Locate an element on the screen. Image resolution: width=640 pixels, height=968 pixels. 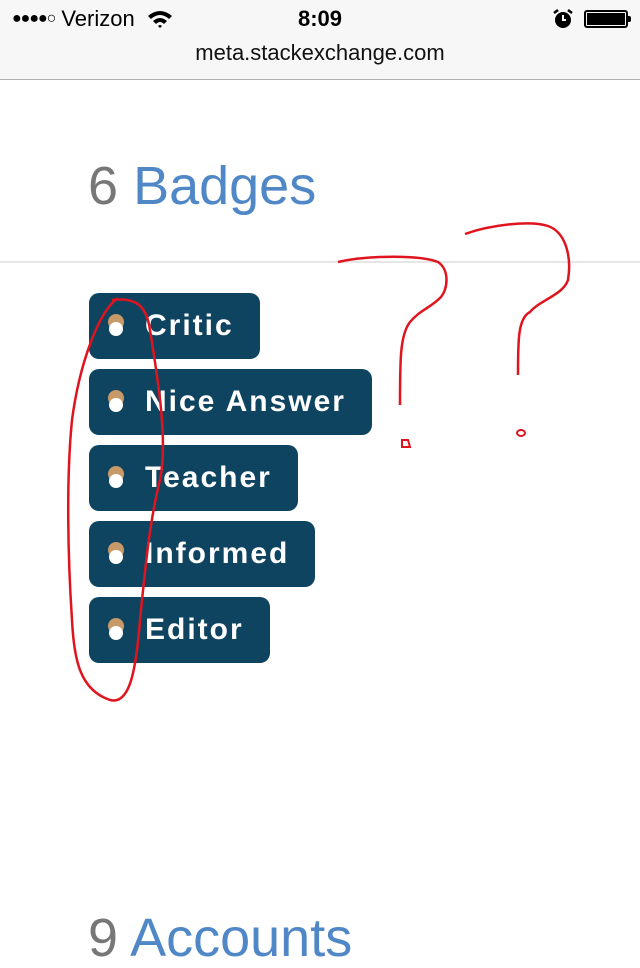
accounts-label: Accounts is located at coordinates (241, 938).